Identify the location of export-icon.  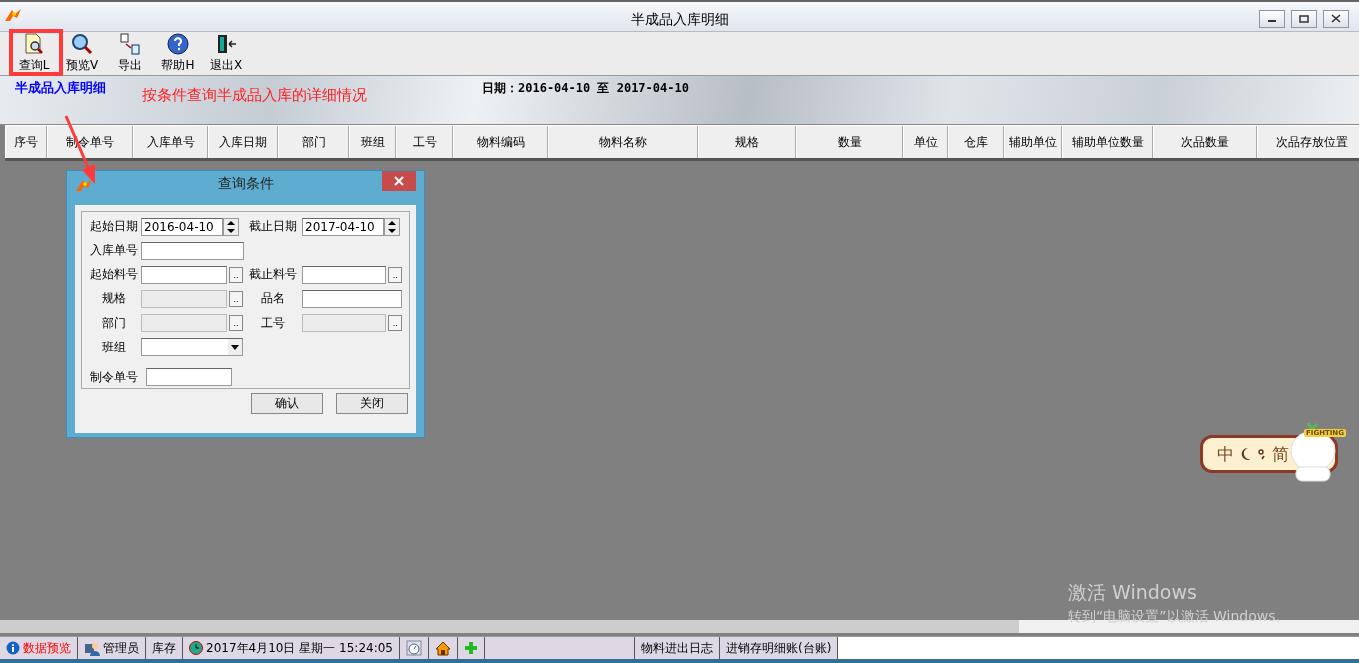
(130, 44).